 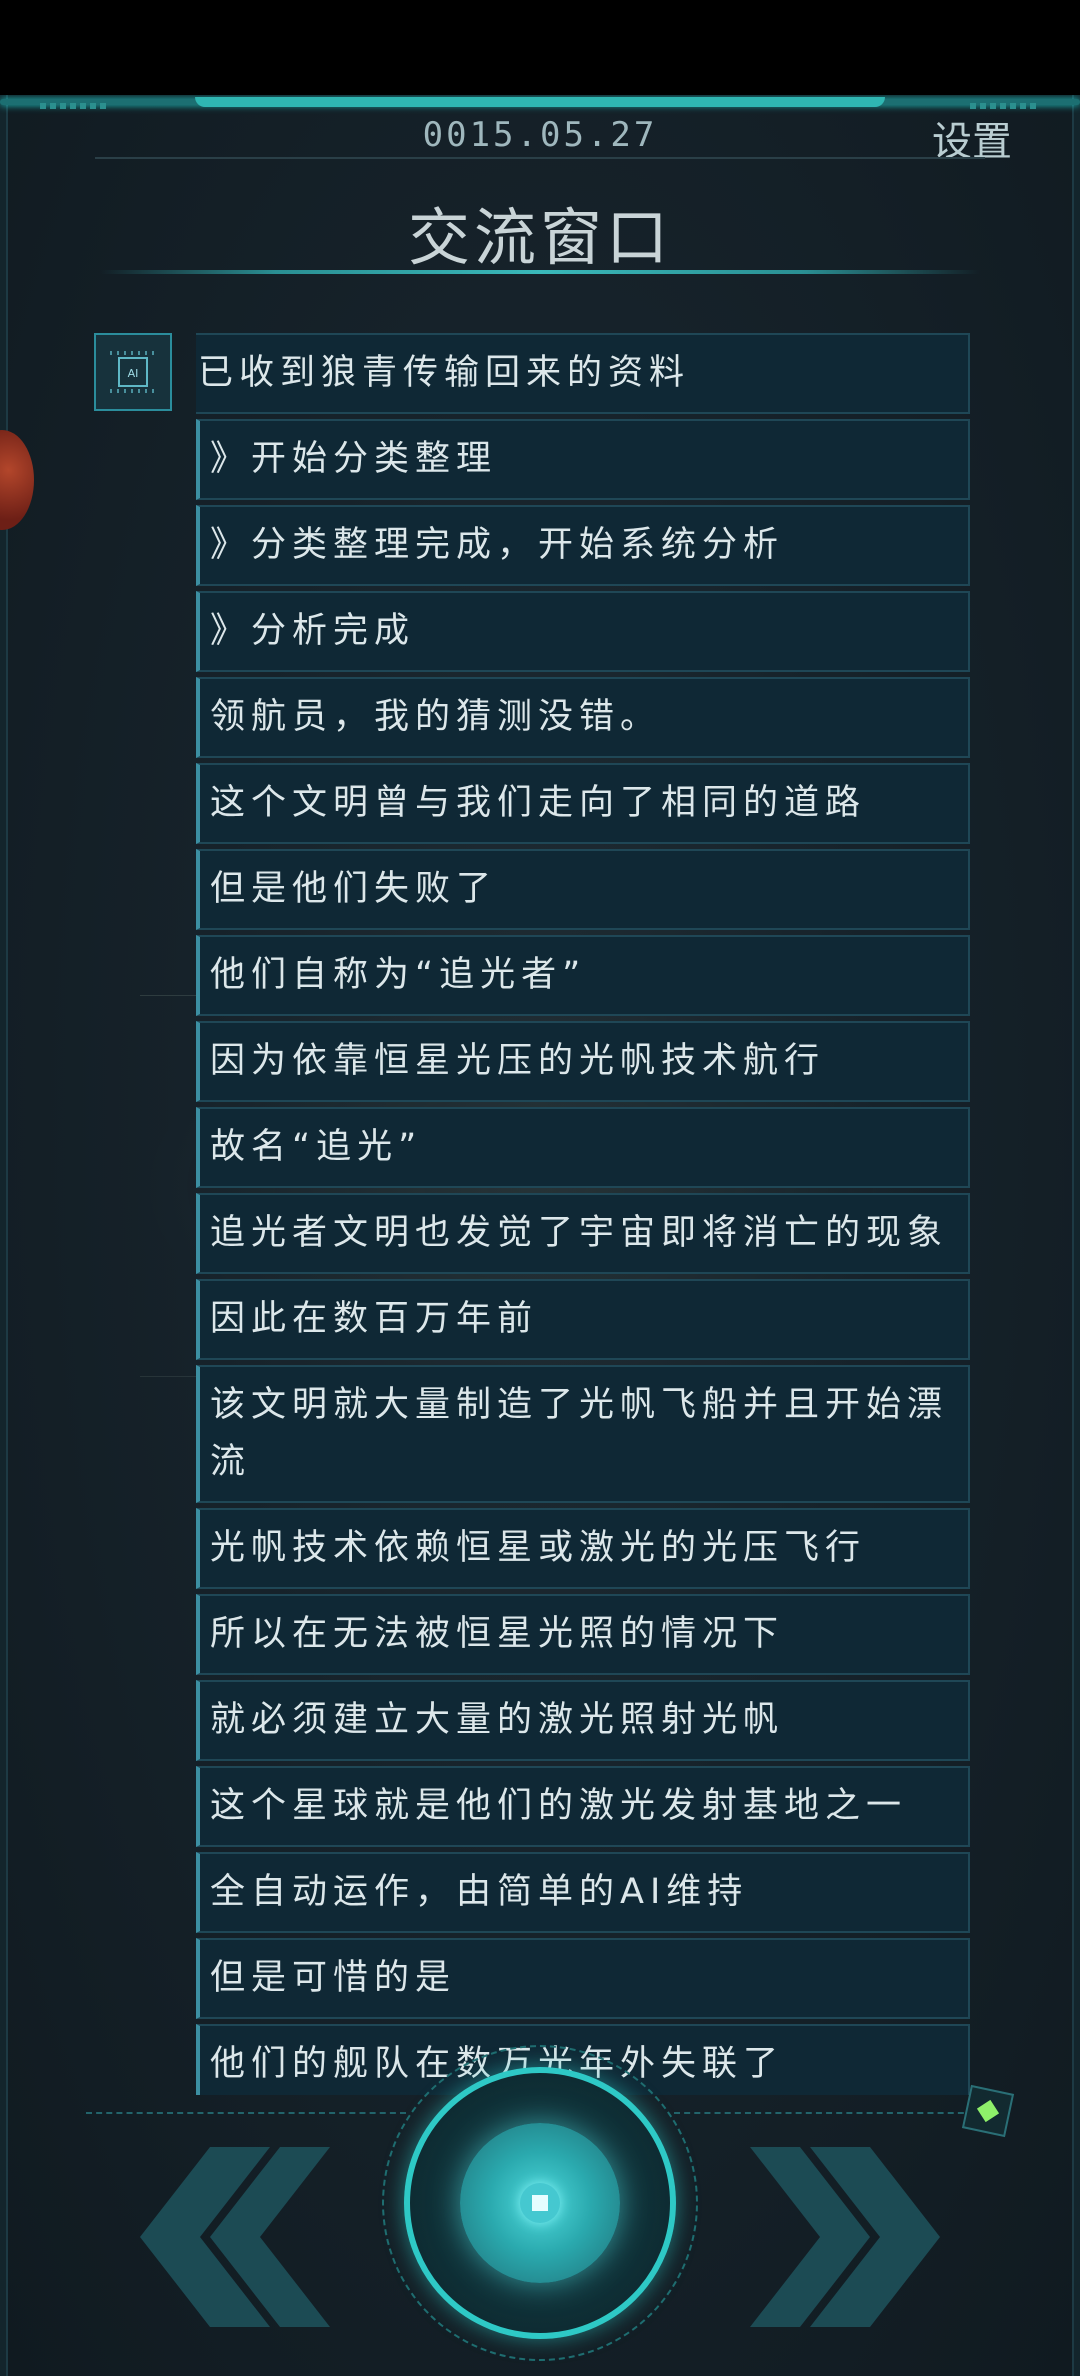 I want to click on message-item: 这个文明曾与我们走向了相同的道路, so click(x=583, y=803).